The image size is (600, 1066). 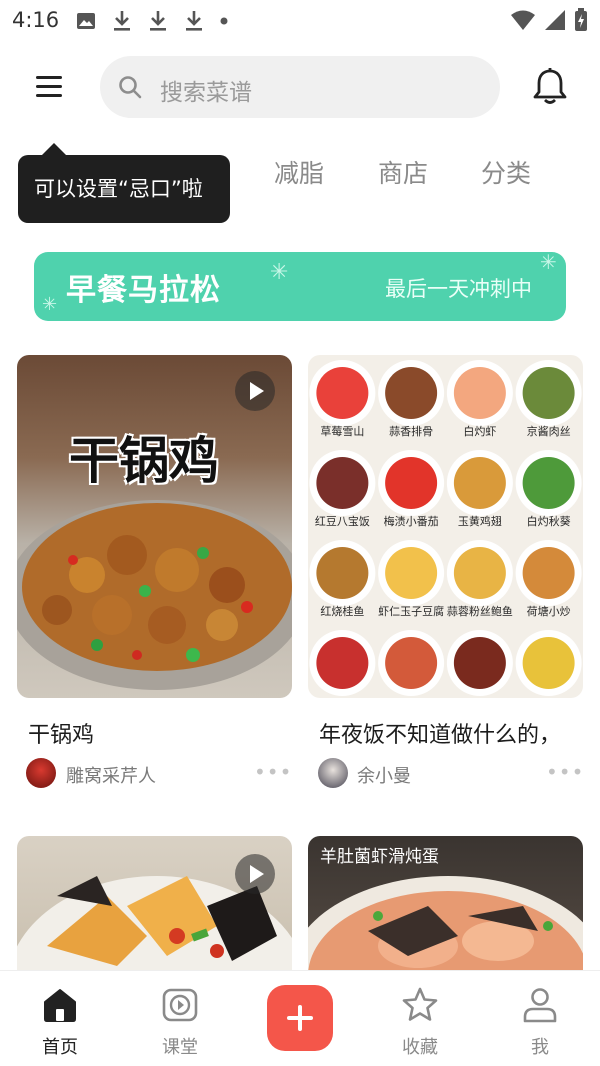 I want to click on system-icons, so click(x=549, y=20).